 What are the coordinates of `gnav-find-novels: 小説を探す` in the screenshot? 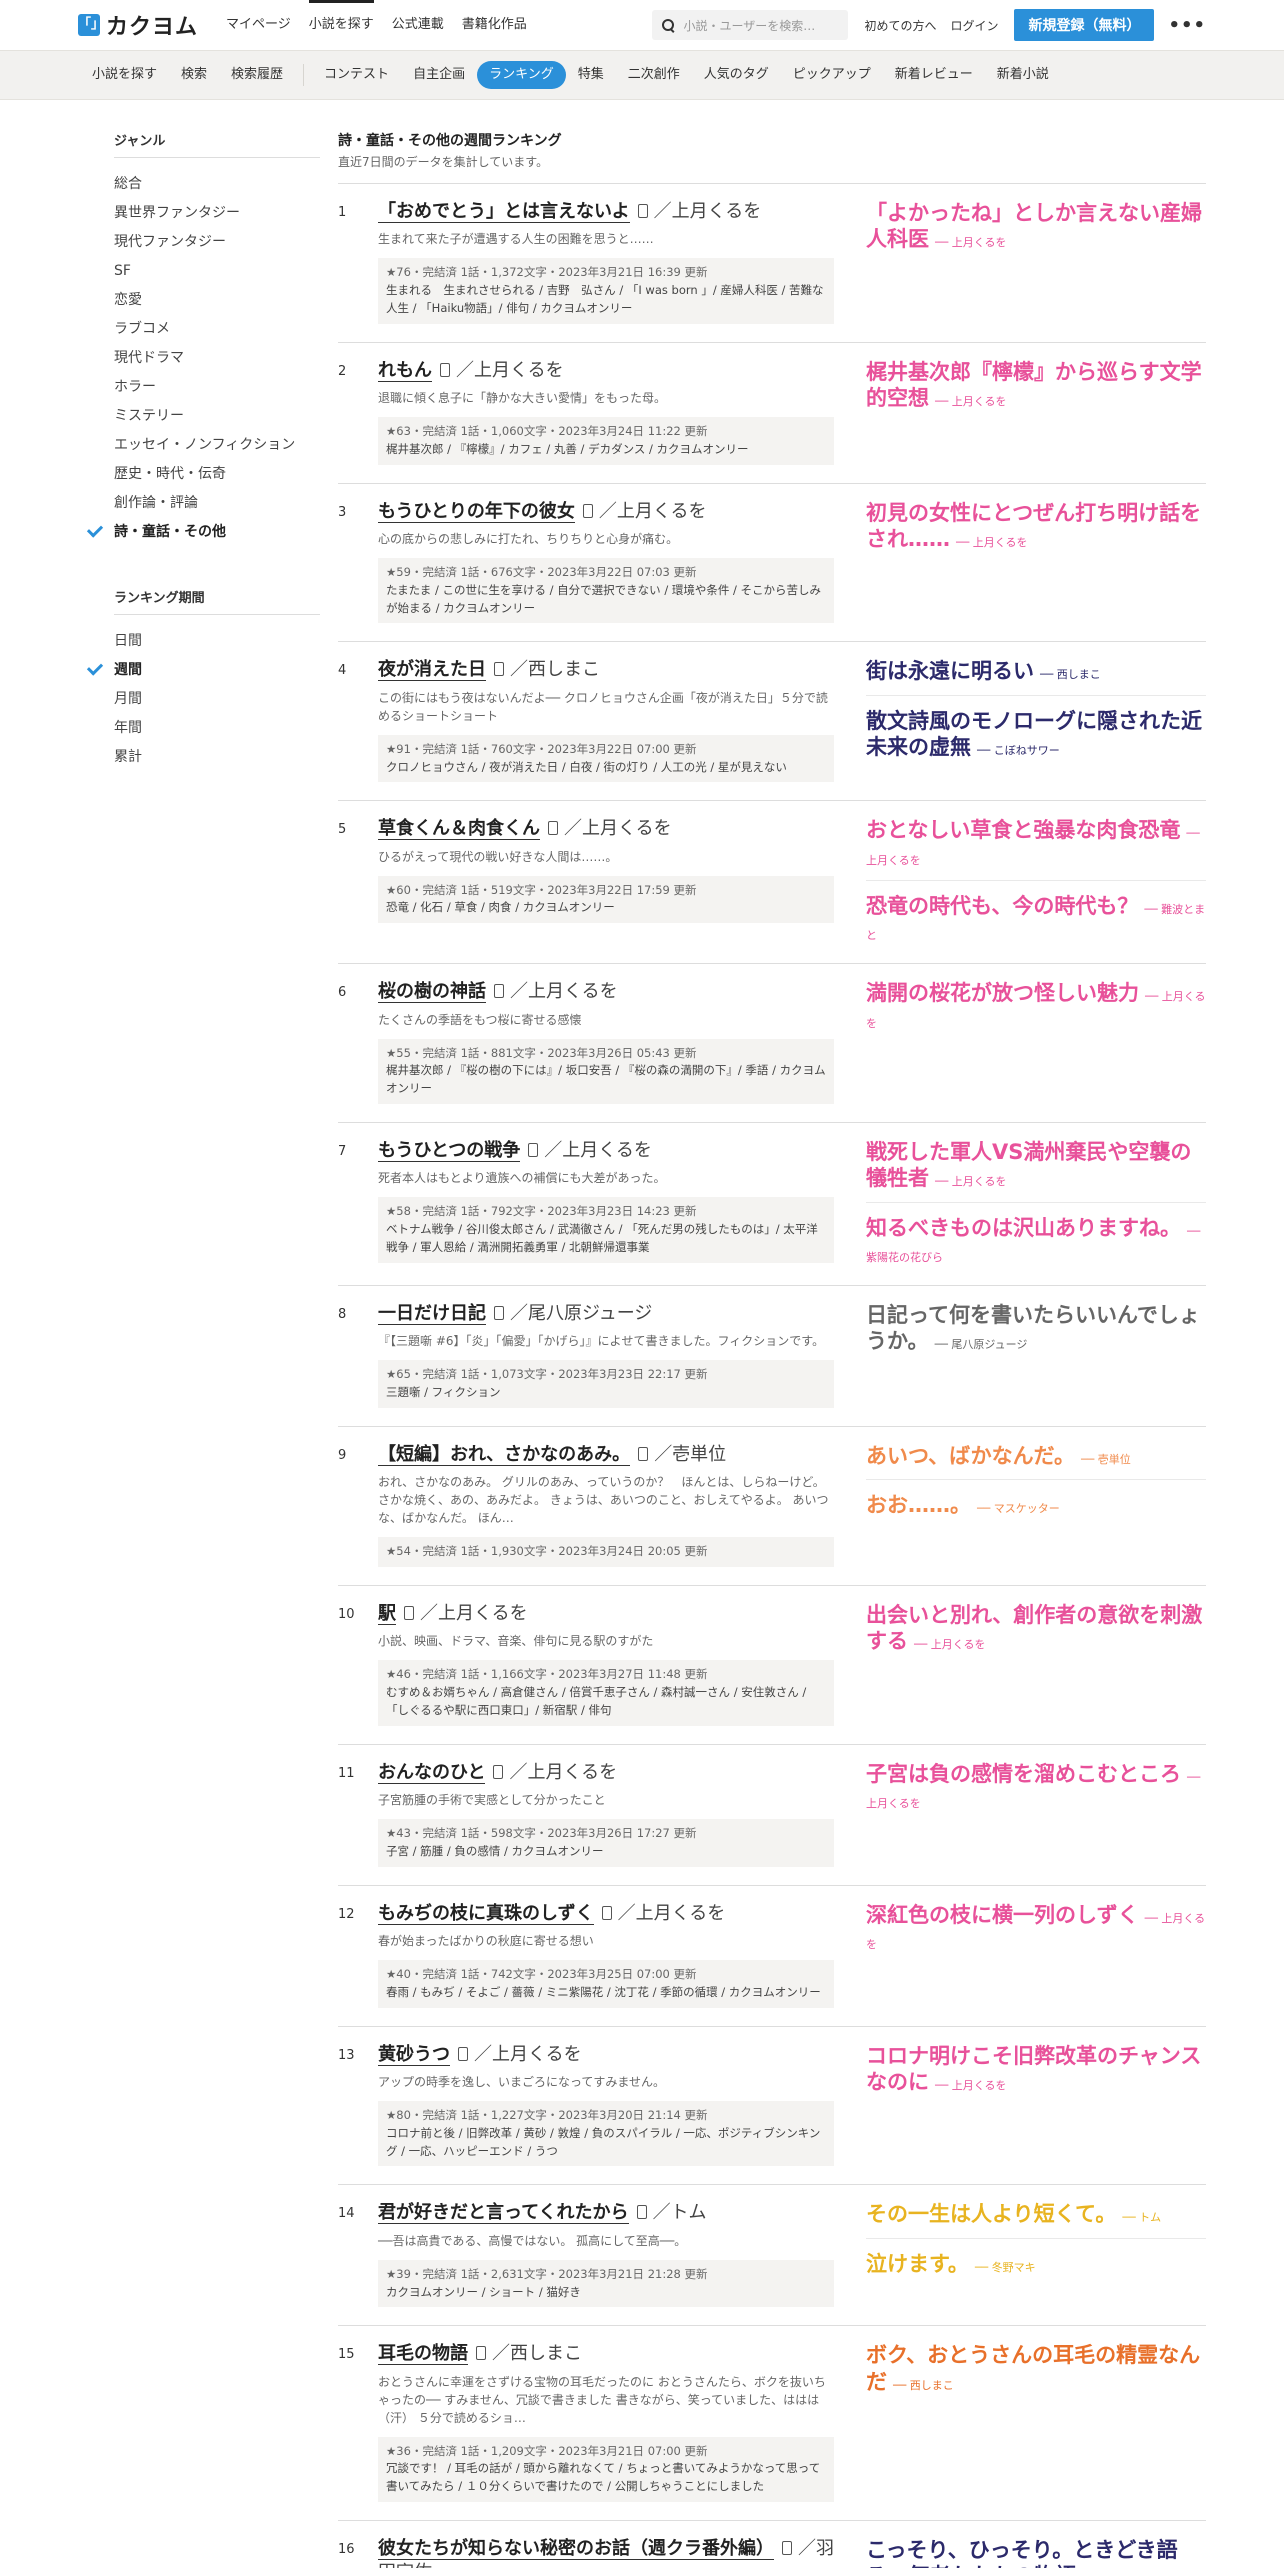 It's located at (341, 25).